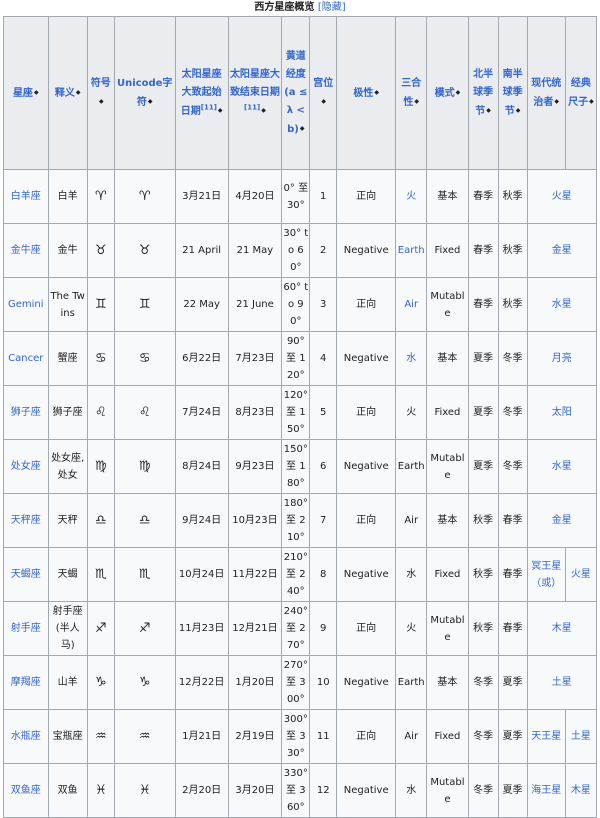 The image size is (600, 818). What do you see at coordinates (67, 358) in the screenshot?
I see `cell-meaning: 蟹座` at bounding box center [67, 358].